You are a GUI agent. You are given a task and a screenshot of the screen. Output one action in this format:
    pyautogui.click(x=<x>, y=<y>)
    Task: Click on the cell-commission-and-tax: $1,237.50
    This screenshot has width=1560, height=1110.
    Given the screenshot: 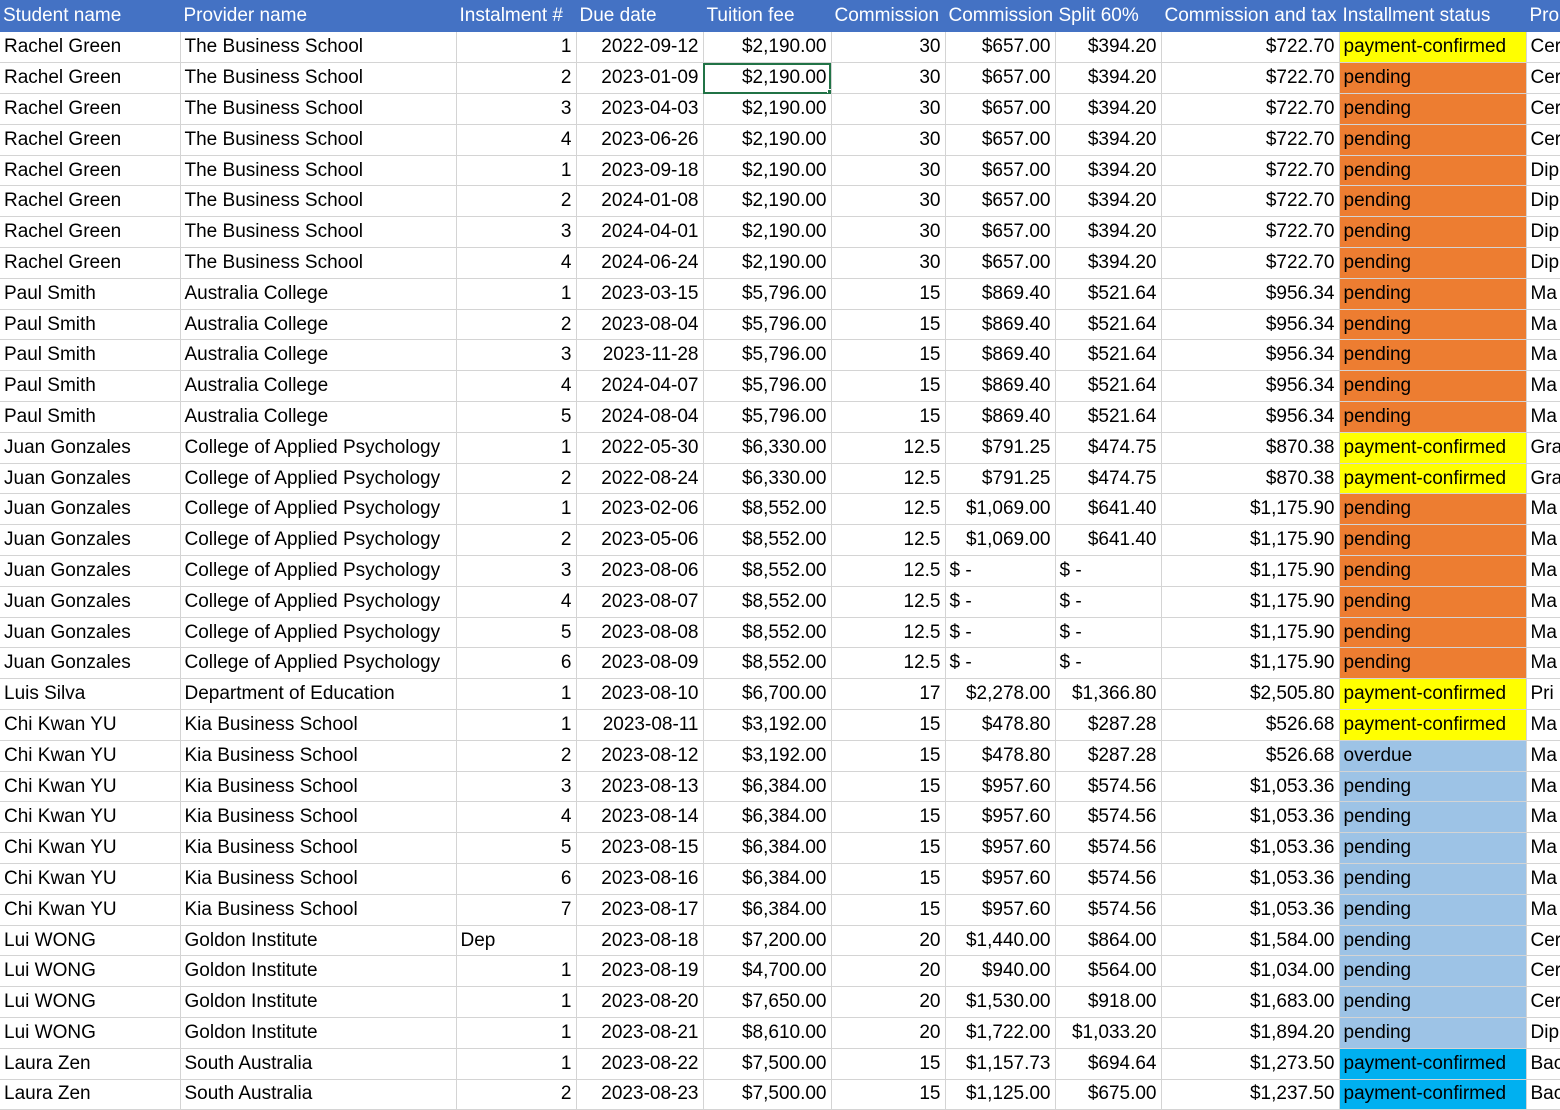 What is the action you would take?
    pyautogui.click(x=1250, y=1094)
    